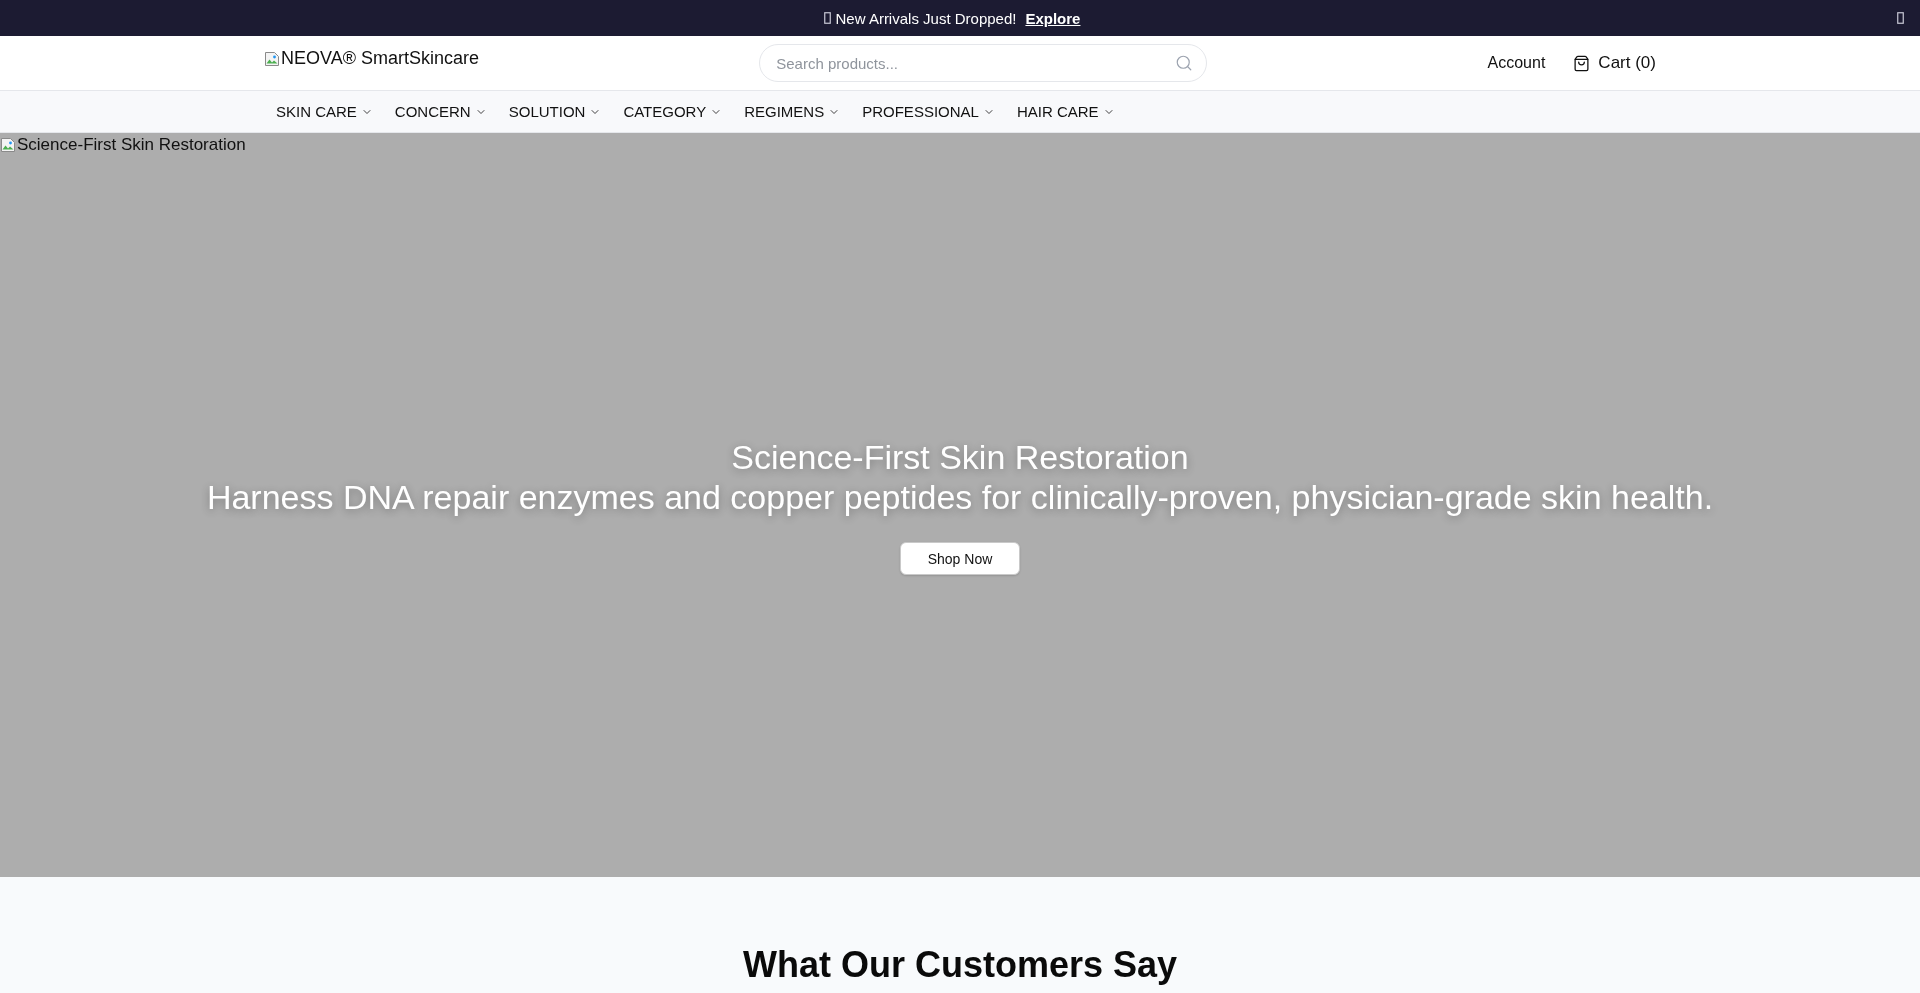  Describe the element at coordinates (960, 558) in the screenshot. I see `shop-now-button: Shop Now` at that location.